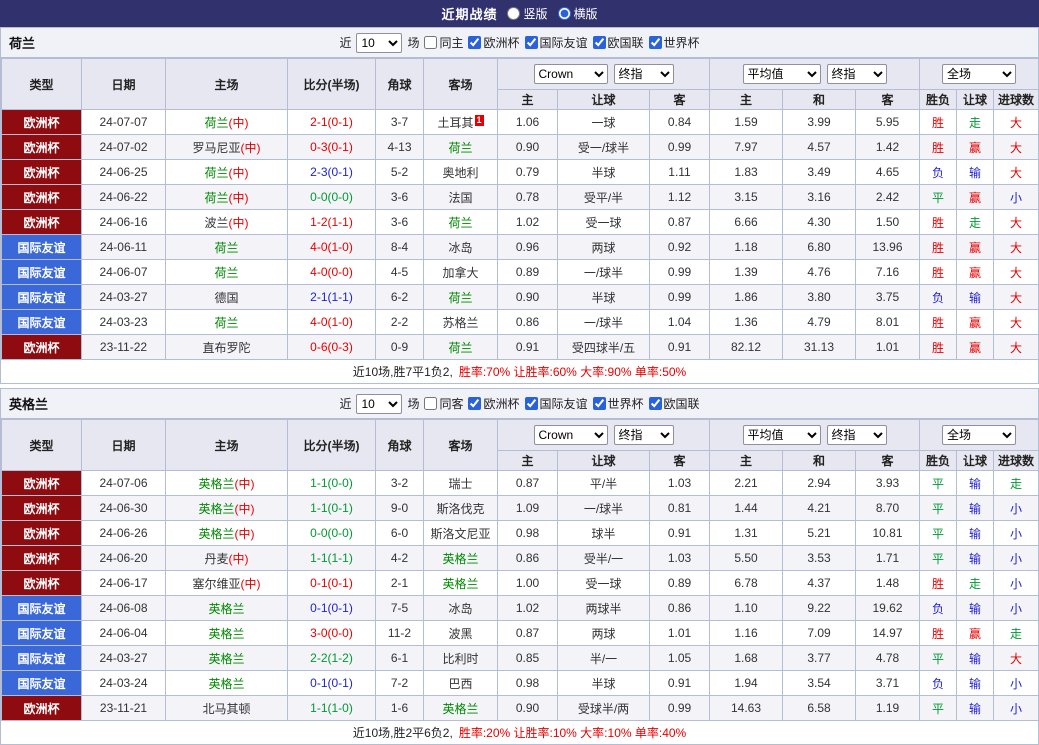 This screenshot has width=1039, height=745. What do you see at coordinates (460, 197) in the screenshot?
I see `away-team: 法国` at bounding box center [460, 197].